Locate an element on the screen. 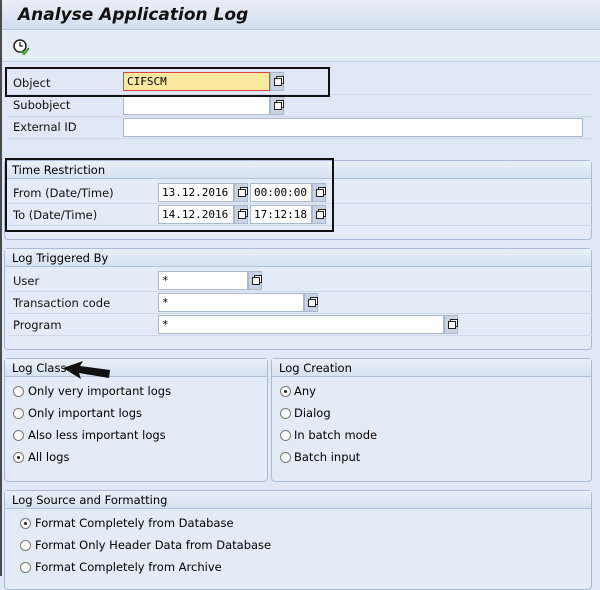  highlight-box-time is located at coordinates (169, 195).